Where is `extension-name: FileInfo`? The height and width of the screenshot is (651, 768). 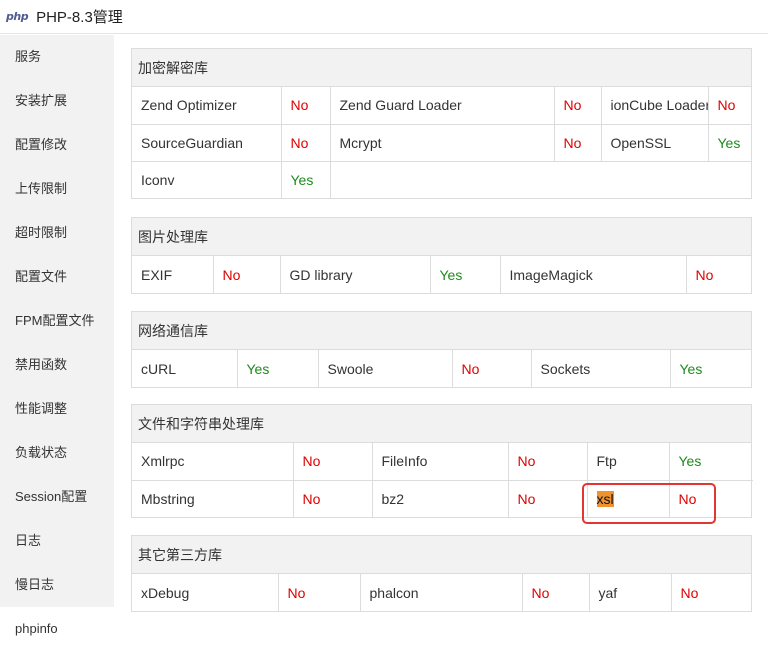 extension-name: FileInfo is located at coordinates (440, 462).